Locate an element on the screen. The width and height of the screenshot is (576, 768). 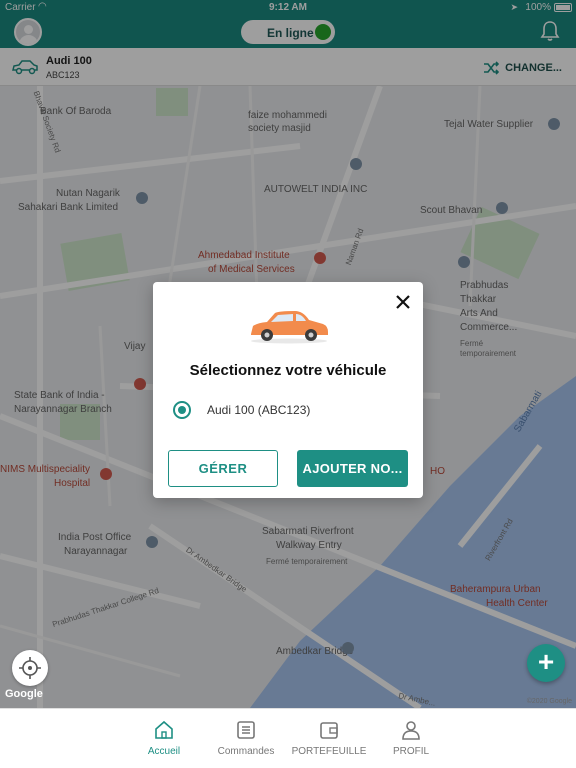
close-icon is located at coordinates (403, 302).